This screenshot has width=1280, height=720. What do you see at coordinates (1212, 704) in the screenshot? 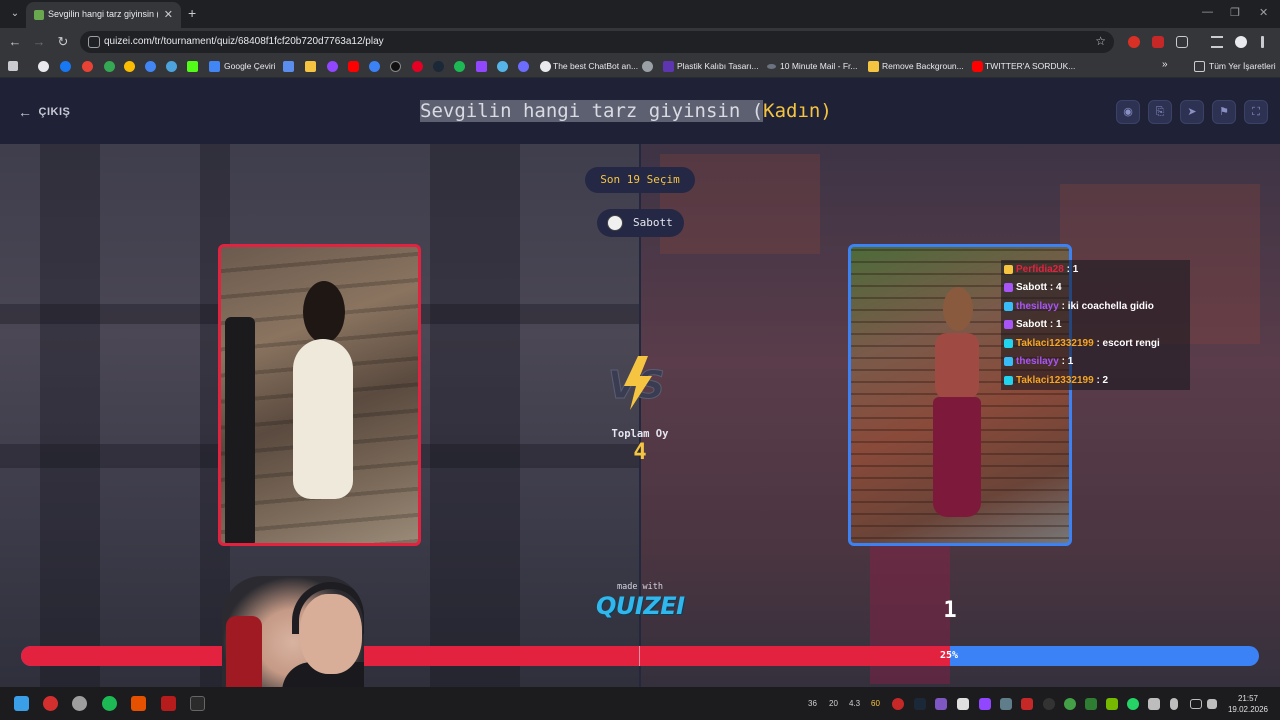
I see `volume-icon` at bounding box center [1212, 704].